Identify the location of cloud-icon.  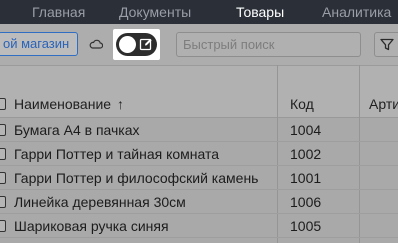
(96, 44).